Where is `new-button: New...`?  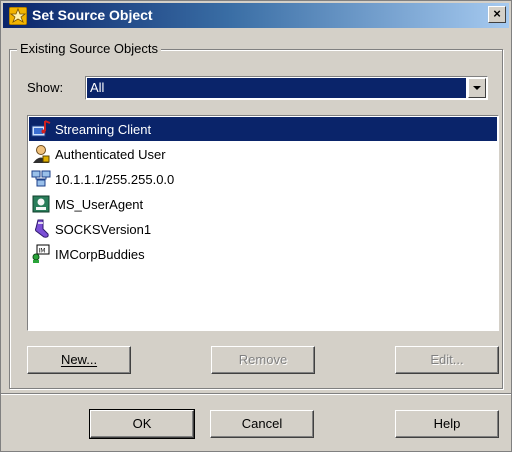
new-button: New... is located at coordinates (79, 360).